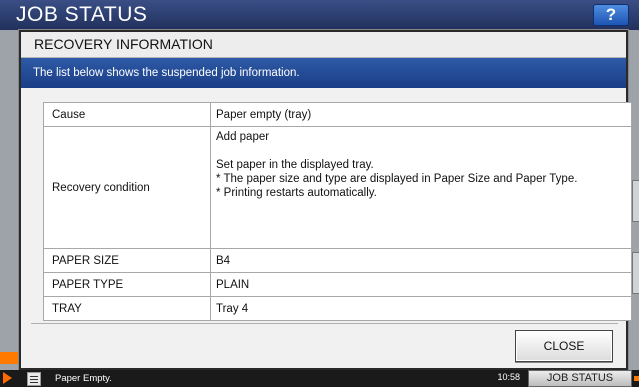  What do you see at coordinates (127, 187) in the screenshot?
I see `recovery-condition-label: Recovery condition` at bounding box center [127, 187].